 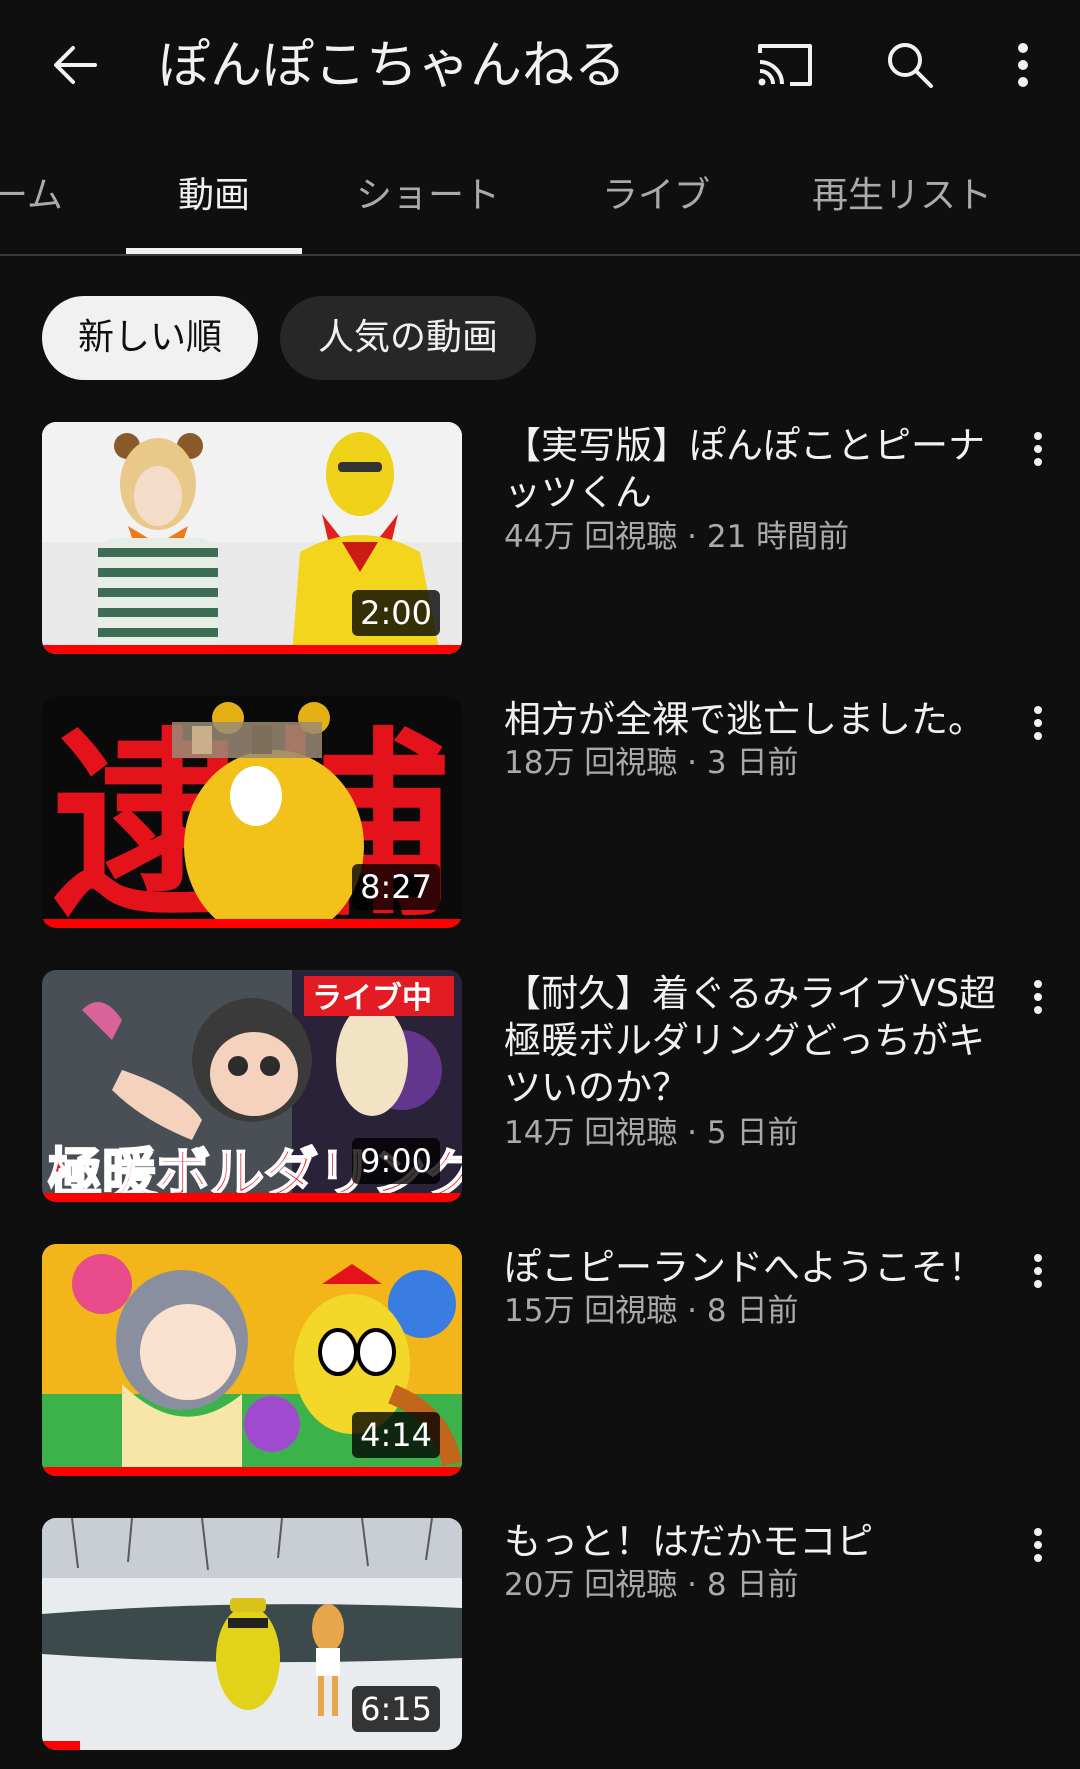 I want to click on video-meta: 20万 回視聴 · 8 日前, so click(x=651, y=1585).